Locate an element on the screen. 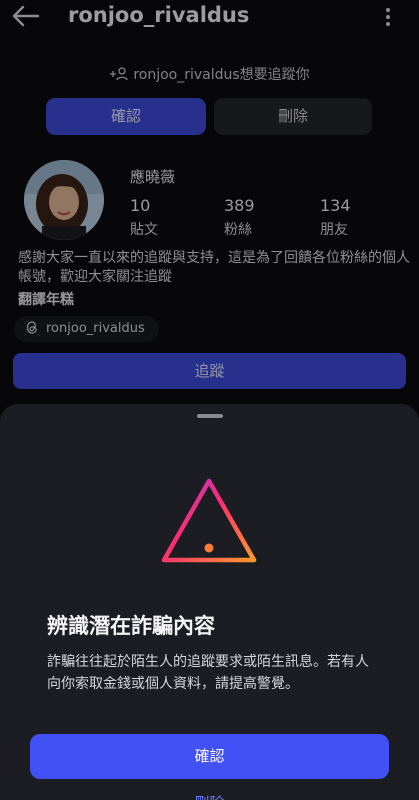 The width and height of the screenshot is (419, 800). sheet-drag-handle is located at coordinates (210, 416).